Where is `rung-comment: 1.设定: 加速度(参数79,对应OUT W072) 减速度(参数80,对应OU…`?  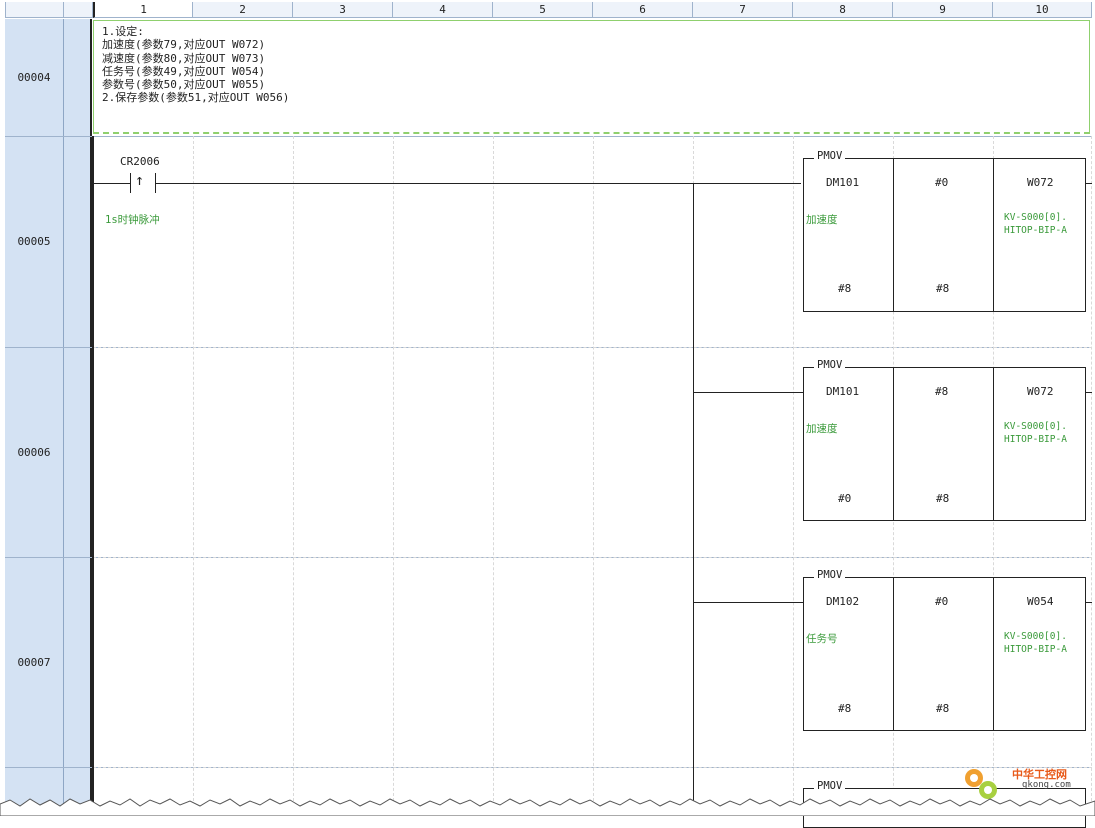
rung-comment: 1.设定: 加速度(参数79,对应OUT W072) 减速度(参数80,对应OU… is located at coordinates (591, 77).